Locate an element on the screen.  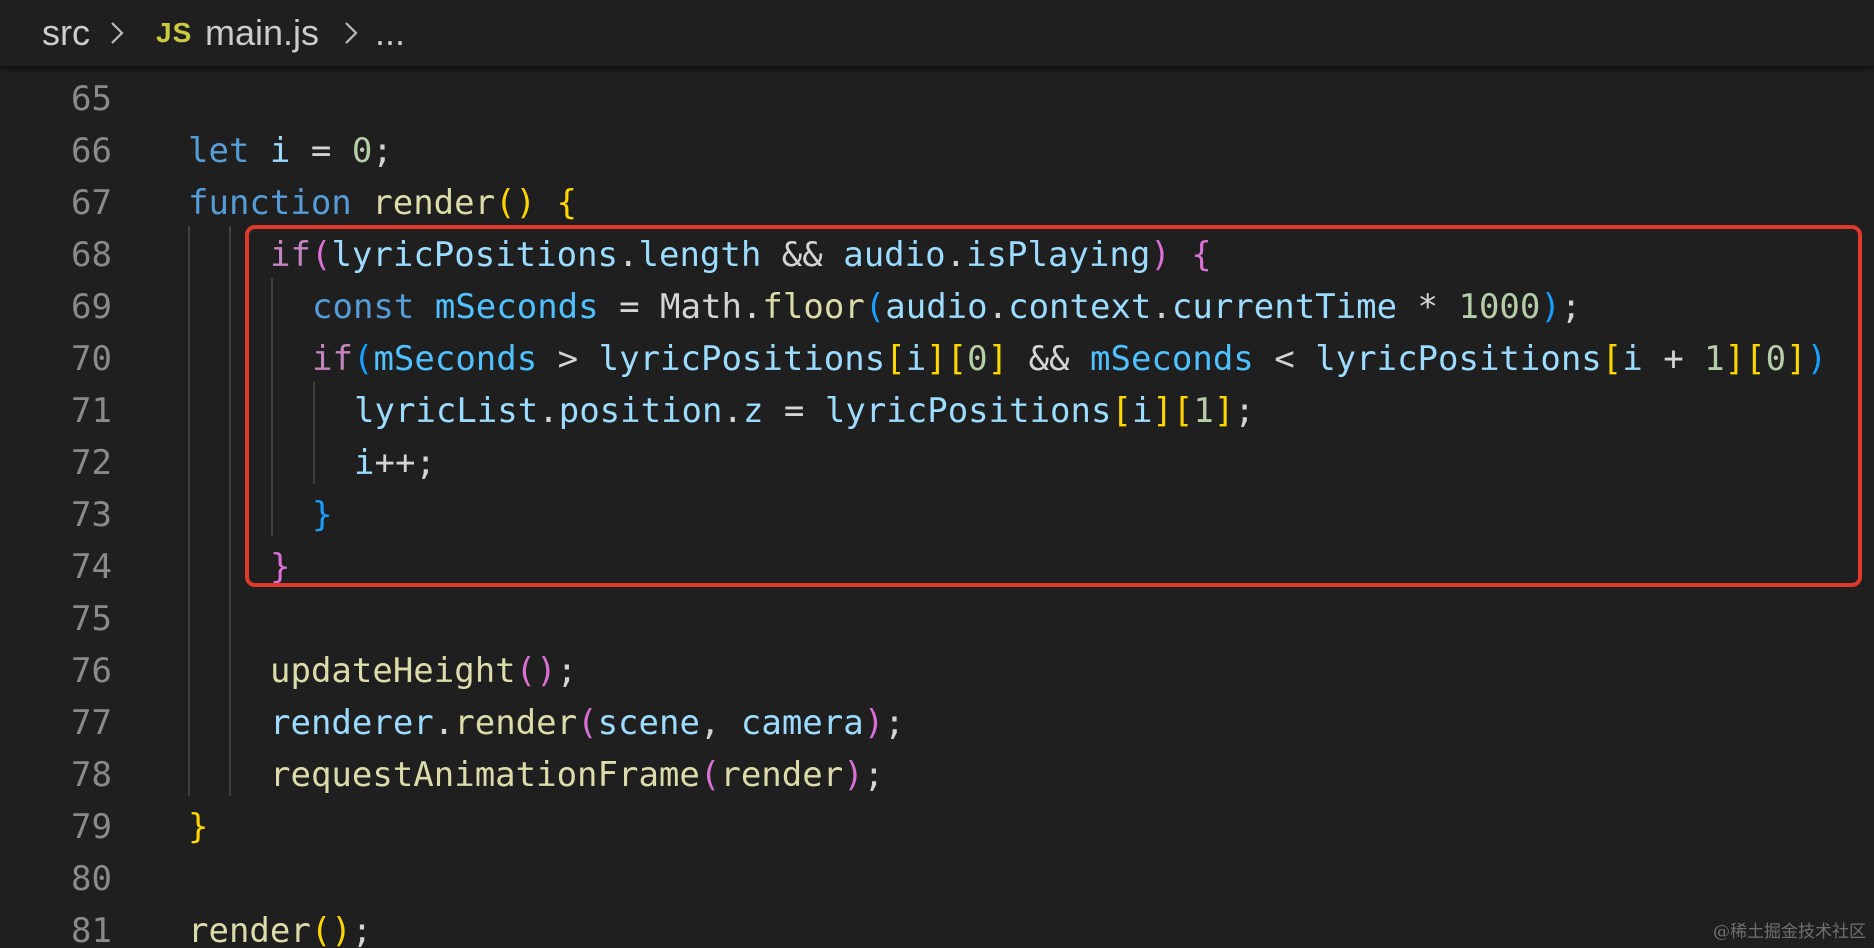
line-number: 65 is located at coordinates (91, 99).